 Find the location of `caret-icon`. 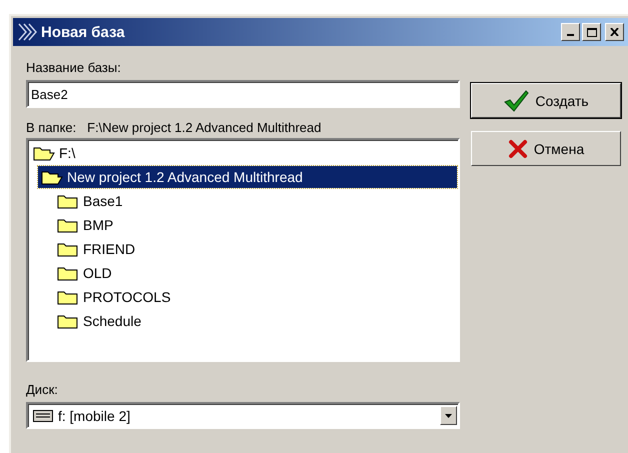

caret-icon is located at coordinates (448, 416).